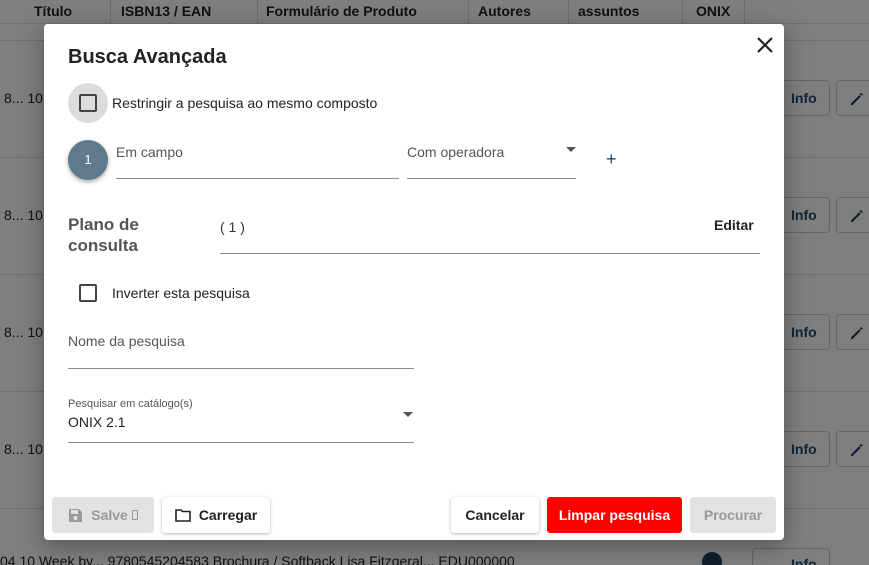 The height and width of the screenshot is (565, 869). I want to click on query-plan-field, so click(490, 253).